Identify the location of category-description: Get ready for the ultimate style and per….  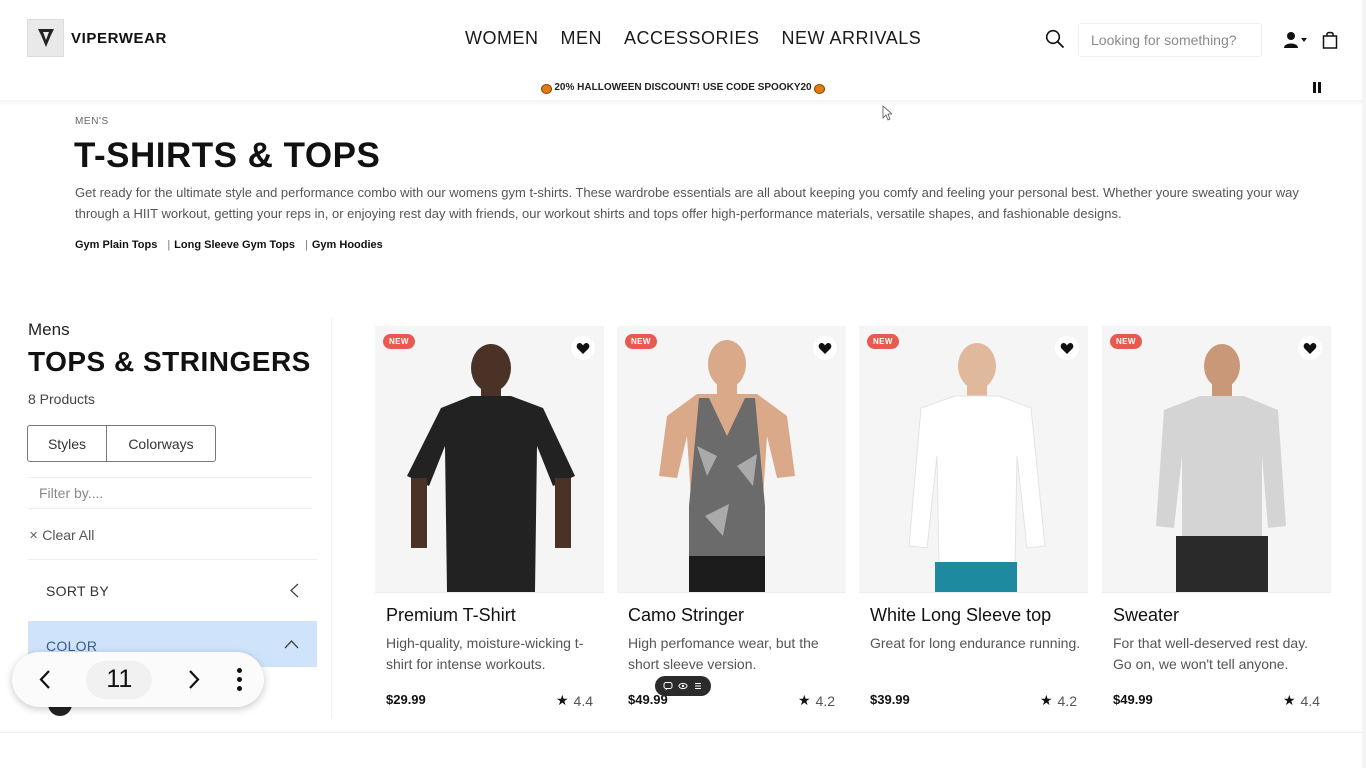
(687, 203).